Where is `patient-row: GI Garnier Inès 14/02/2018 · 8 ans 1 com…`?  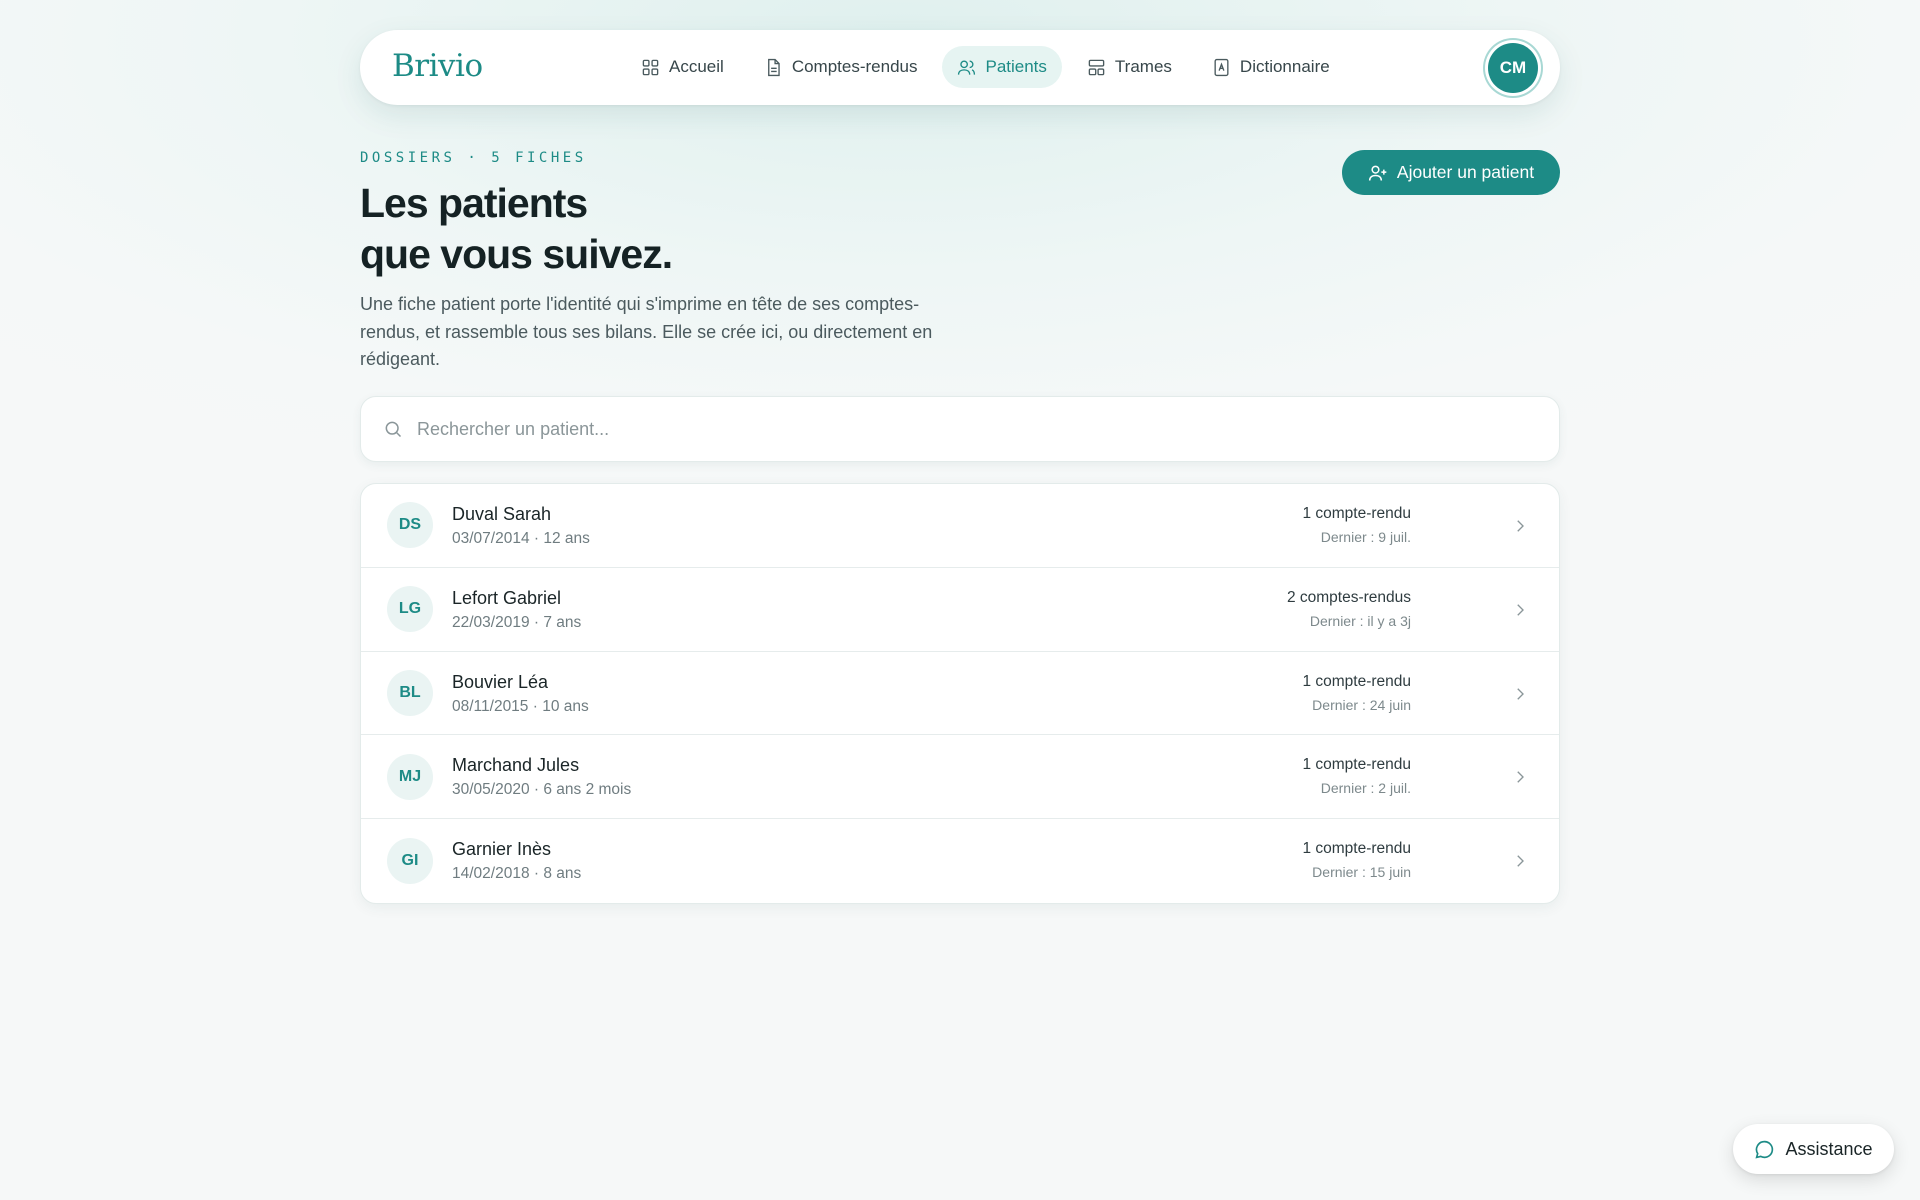
patient-row: GI Garnier Inès 14/02/2018 · 8 ans 1 com… is located at coordinates (960, 861).